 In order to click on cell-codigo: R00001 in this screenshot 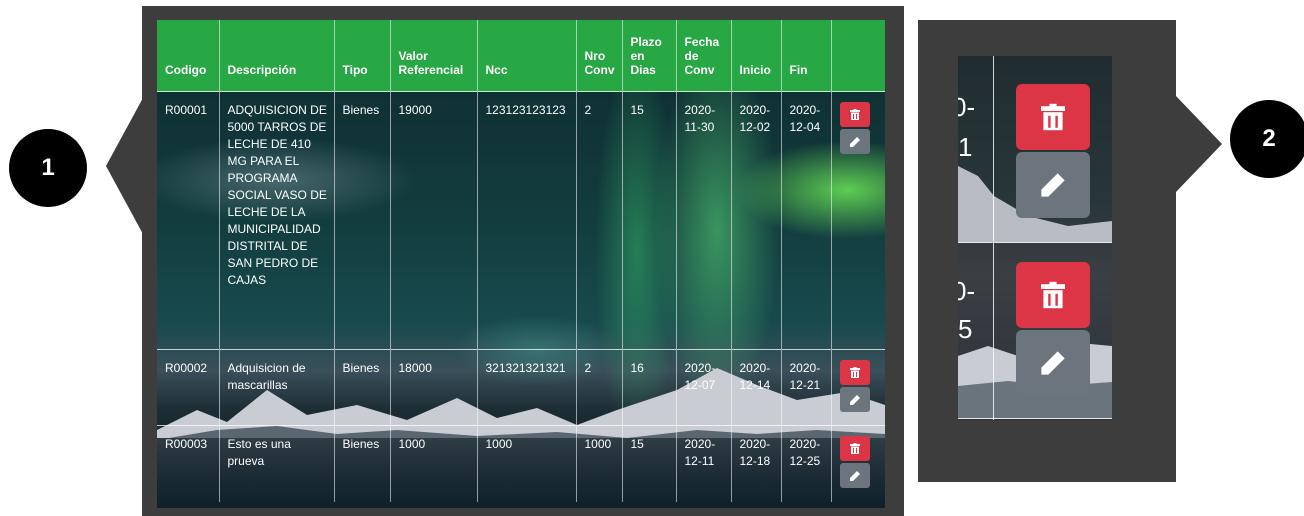, I will do `click(188, 220)`.